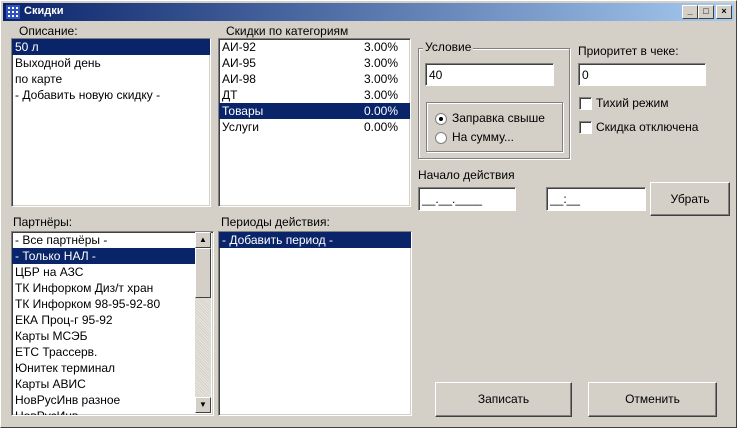 The width and height of the screenshot is (737, 428). What do you see at coordinates (368, 12) in the screenshot?
I see `title-bar: Скидки _ □ ×` at bounding box center [368, 12].